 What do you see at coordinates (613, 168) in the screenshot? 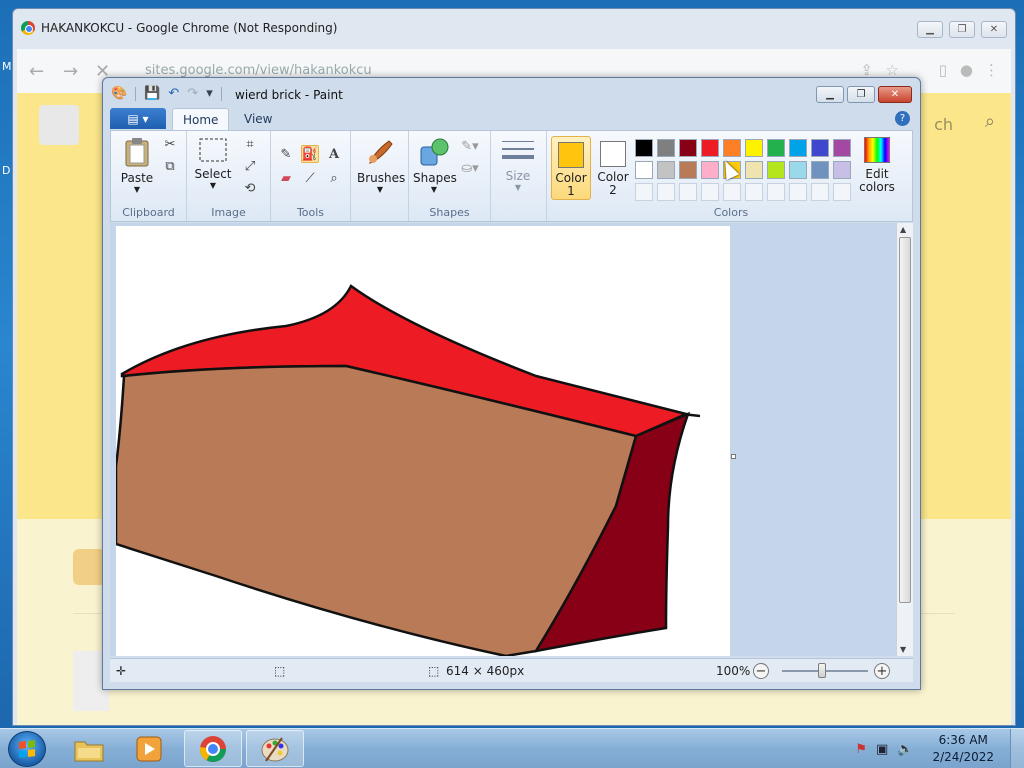
I see `color2-button: Color 2` at bounding box center [613, 168].